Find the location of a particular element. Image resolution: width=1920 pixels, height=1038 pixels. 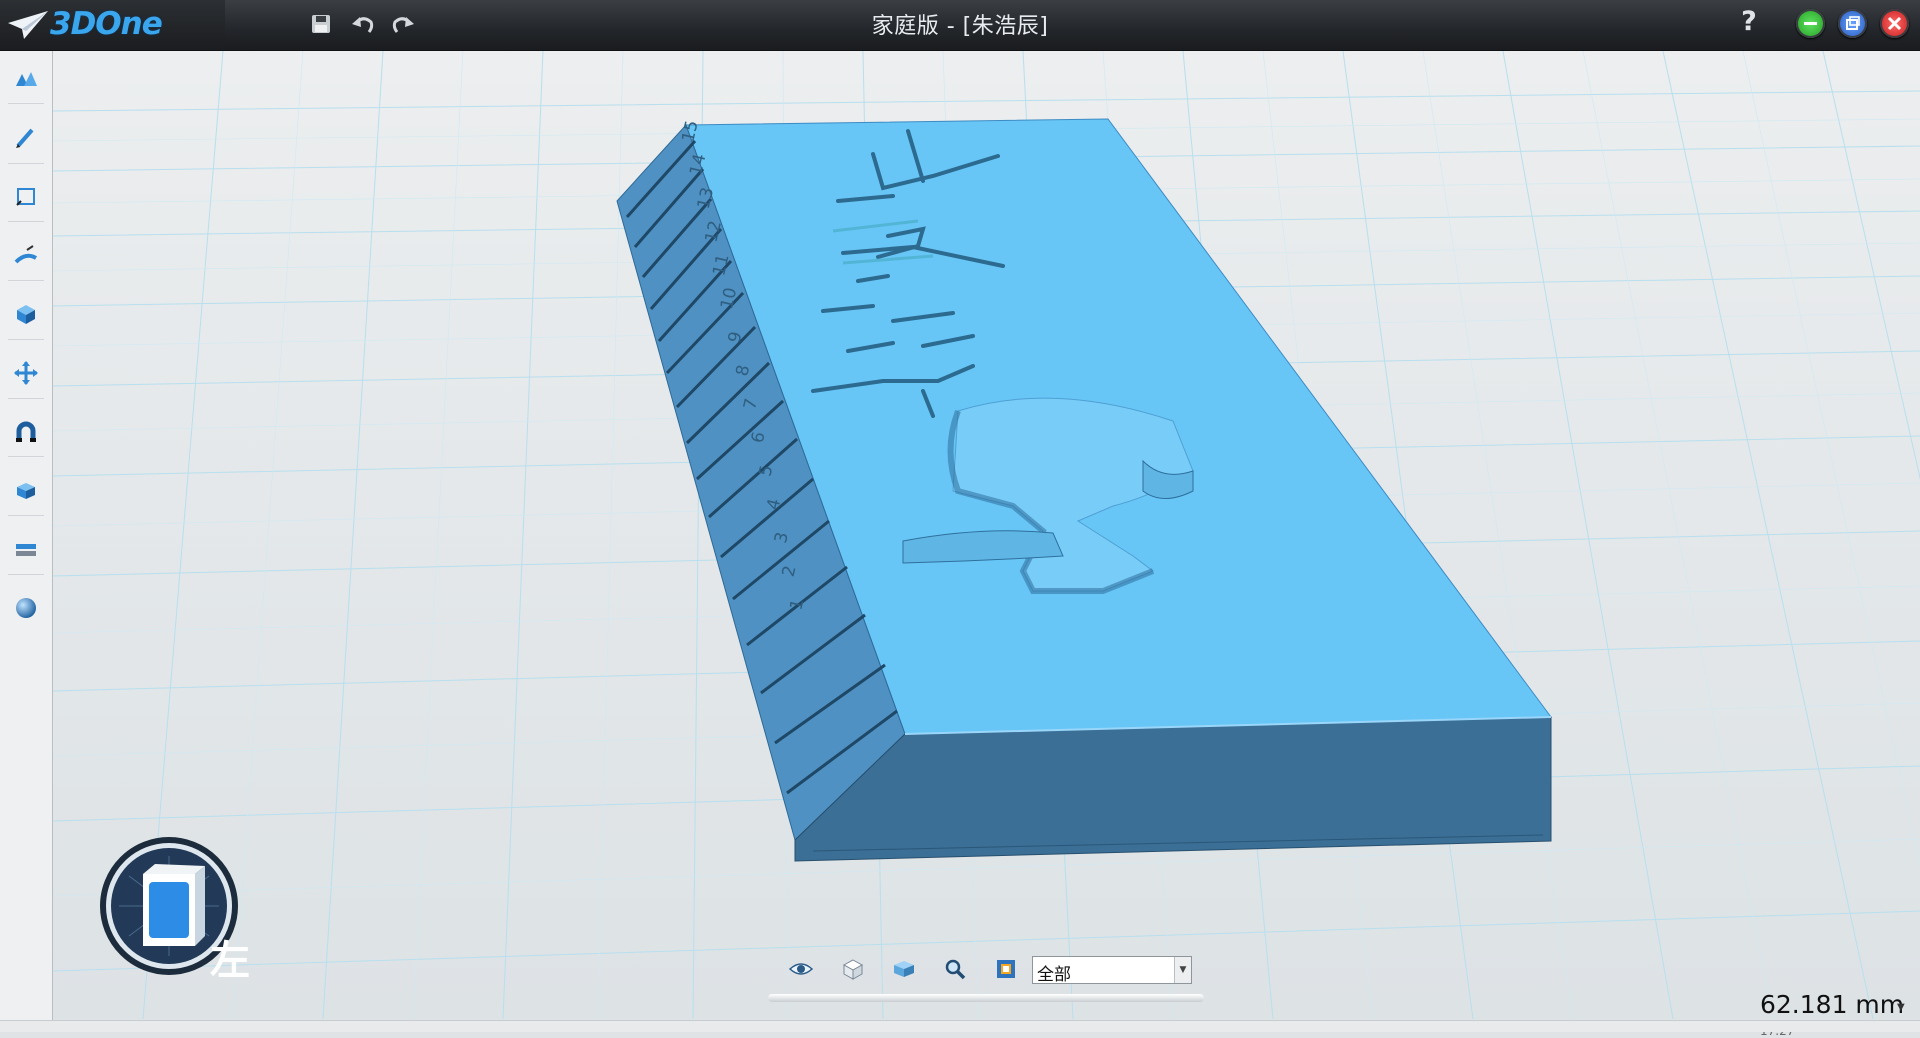

combine-button is located at coordinates (26, 432).